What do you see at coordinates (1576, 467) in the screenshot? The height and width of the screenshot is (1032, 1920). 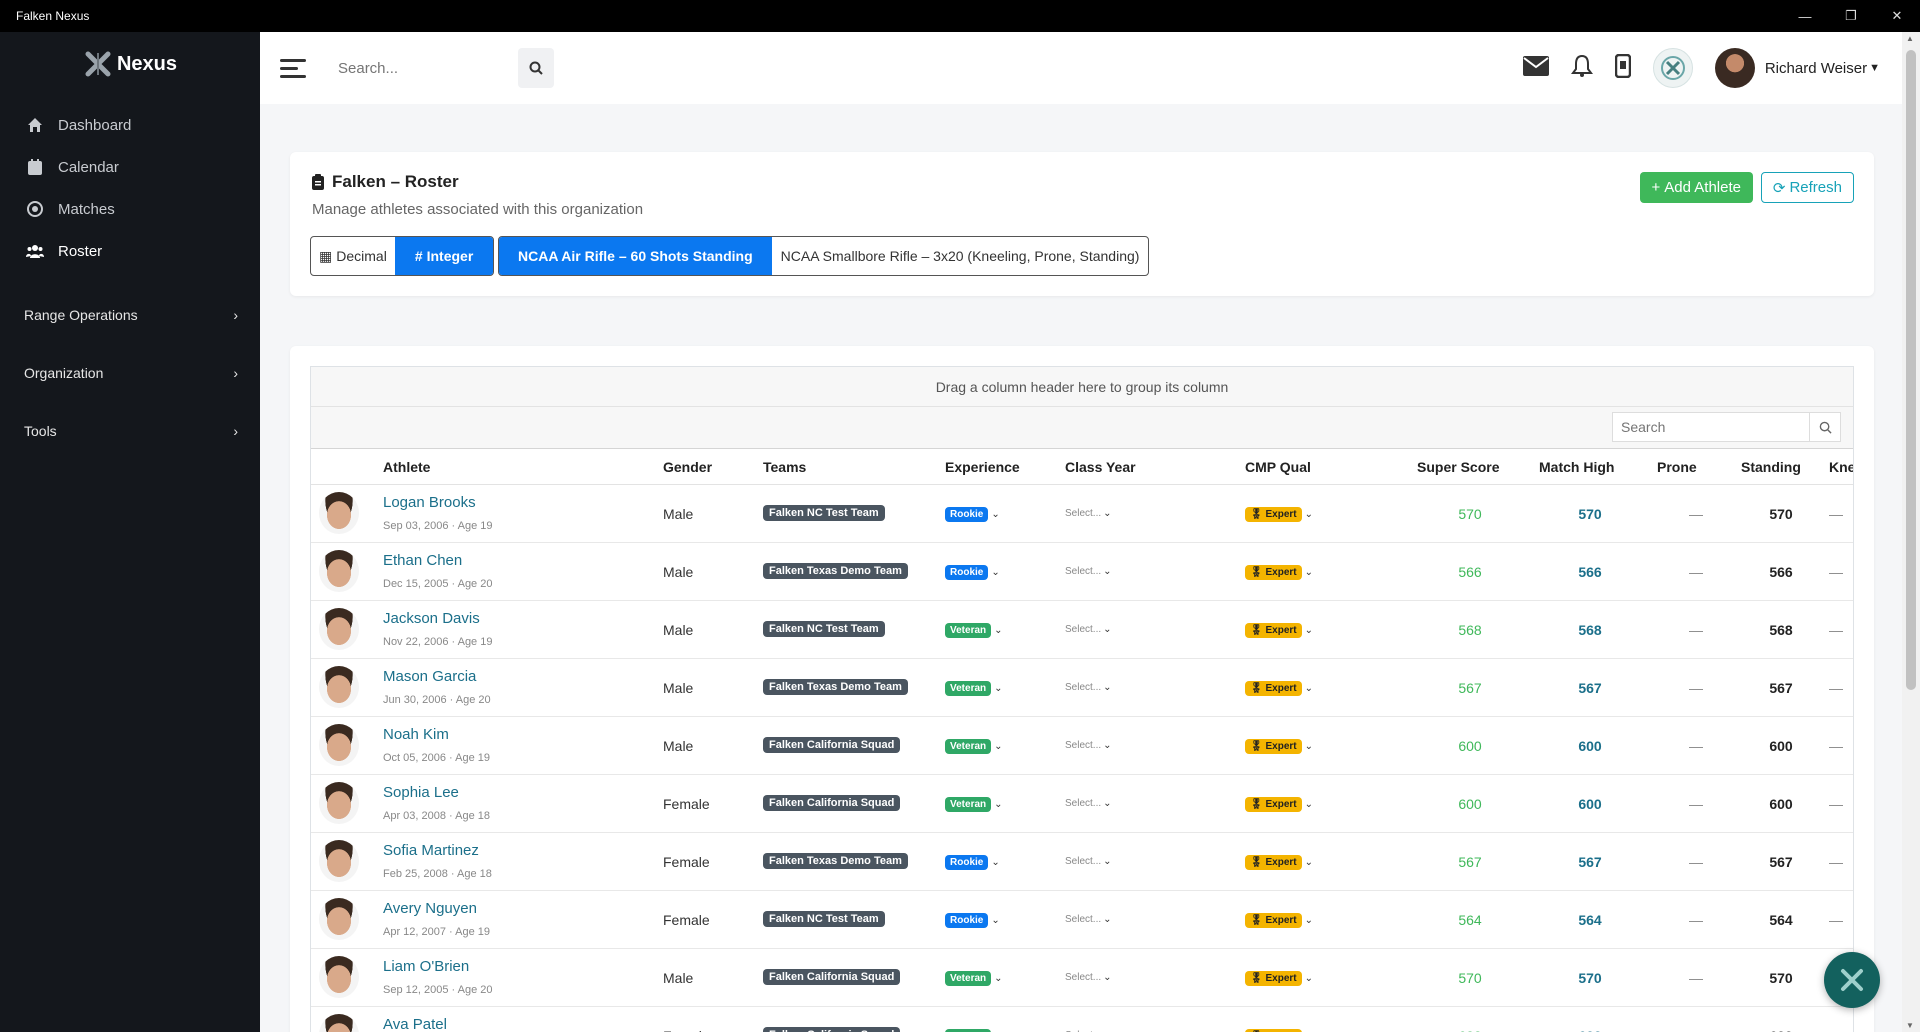 I see `column-header-match-high: Match High` at bounding box center [1576, 467].